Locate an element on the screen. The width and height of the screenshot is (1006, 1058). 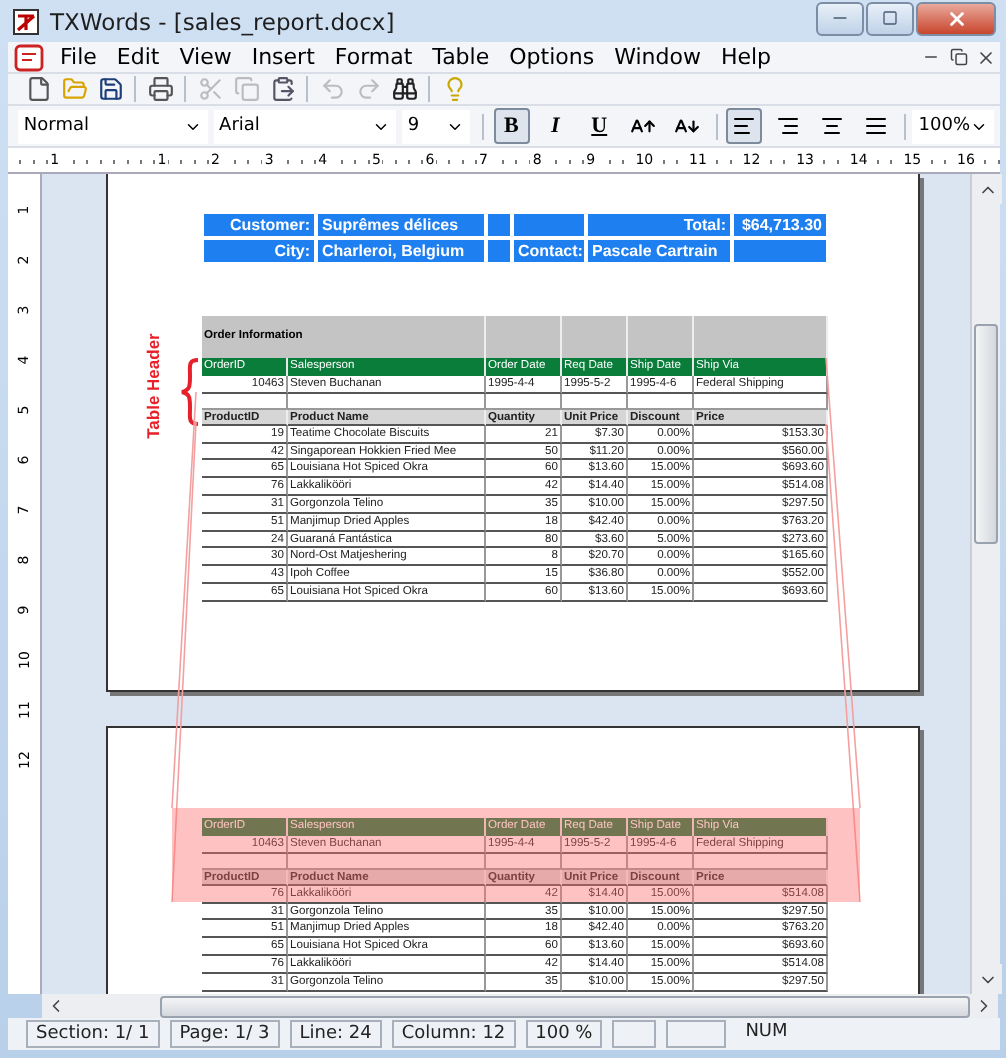
binoculars-icon is located at coordinates (404, 89).